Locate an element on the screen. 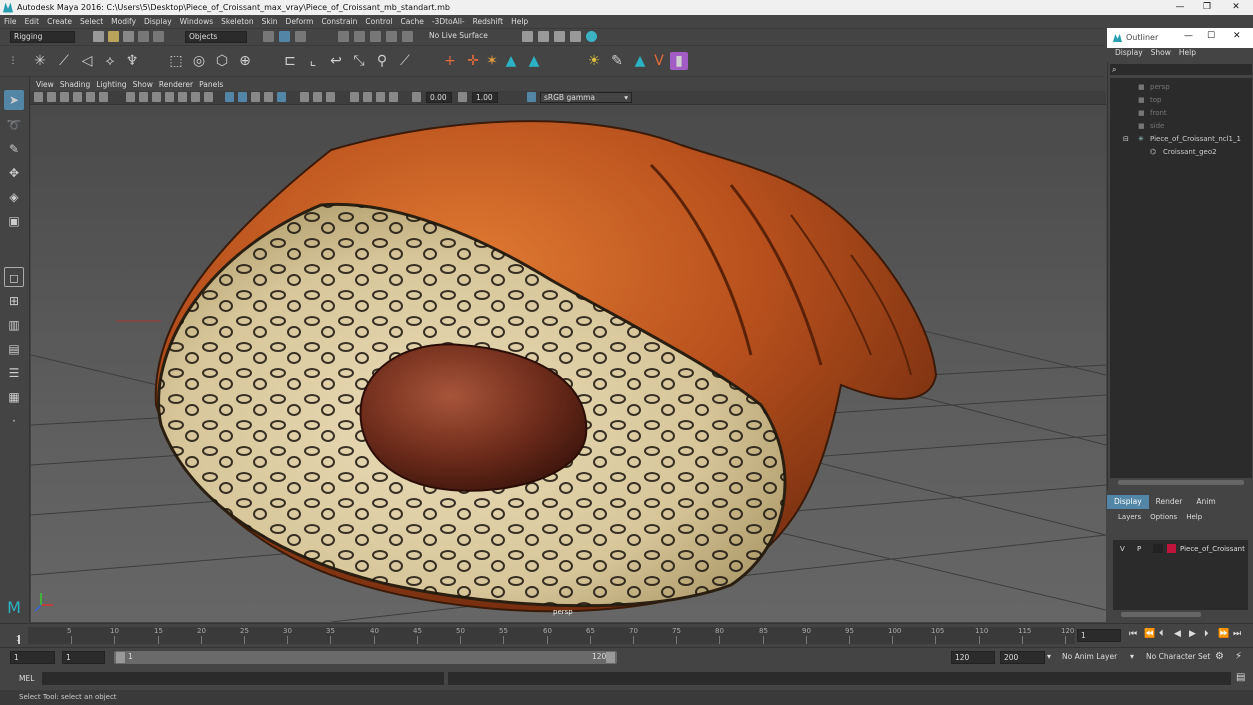 This screenshot has height=705, width=1253. field-chart-icon is located at coordinates (380, 97).